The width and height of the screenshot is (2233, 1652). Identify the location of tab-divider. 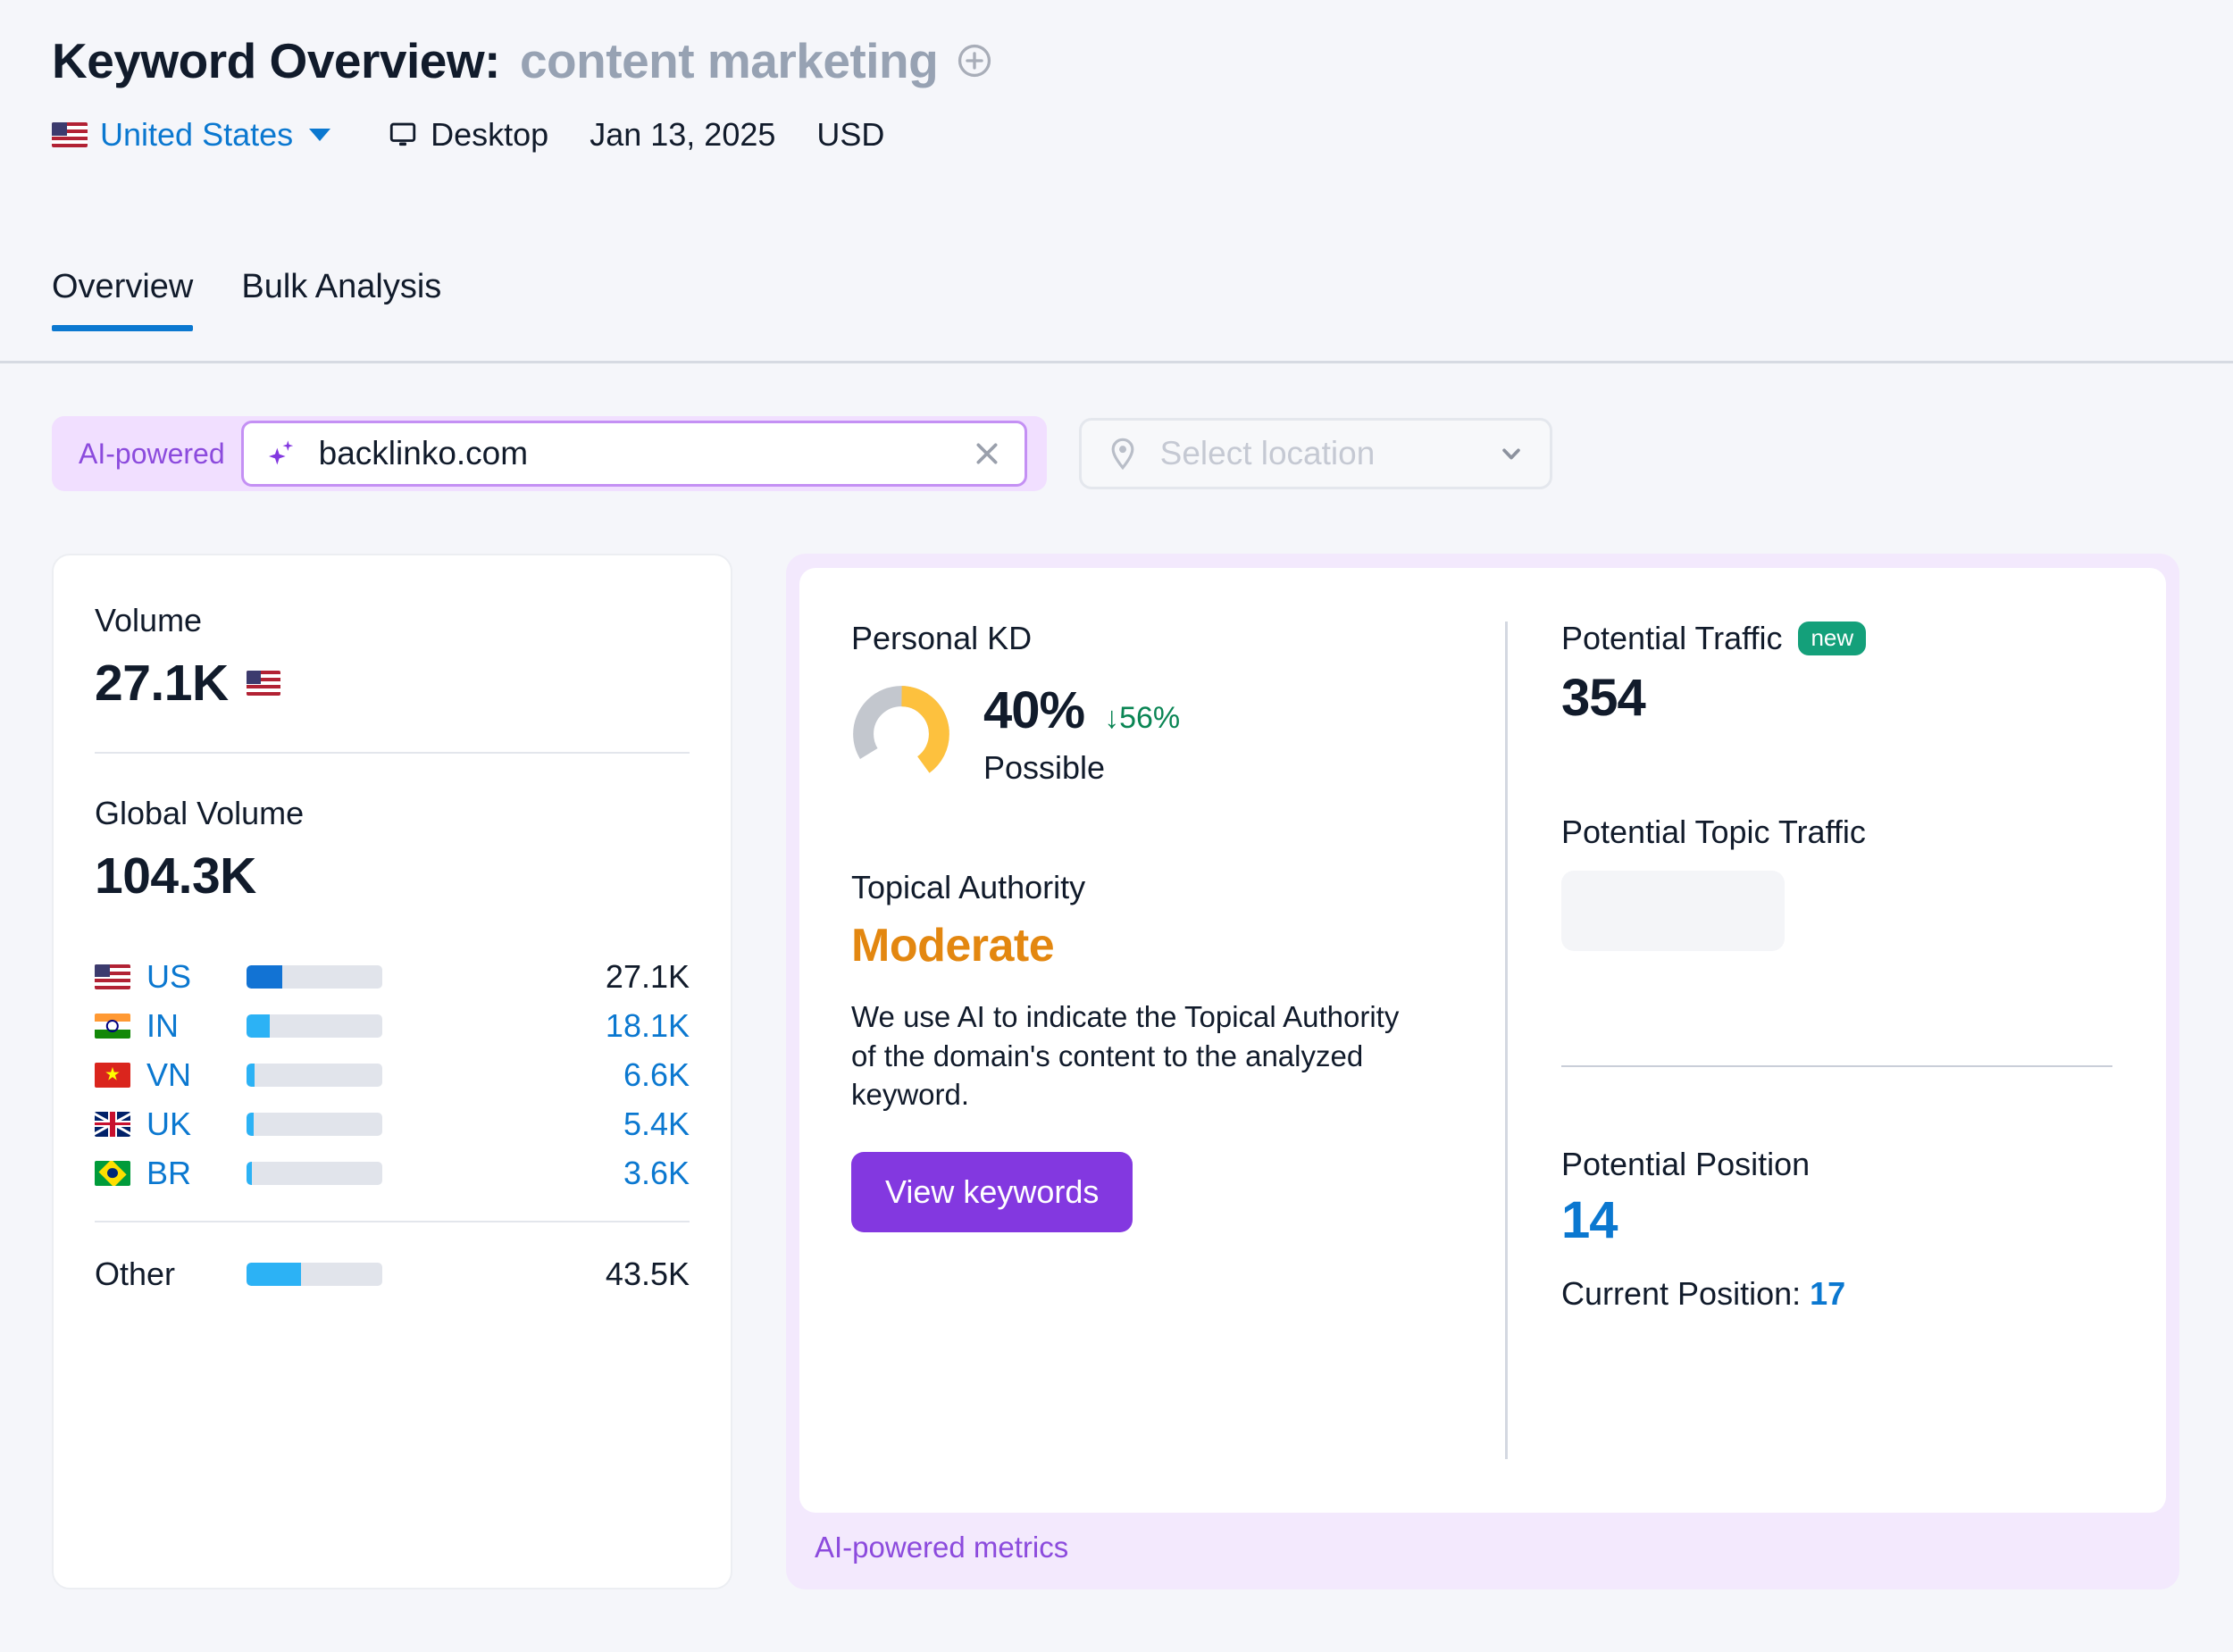
(1116, 362).